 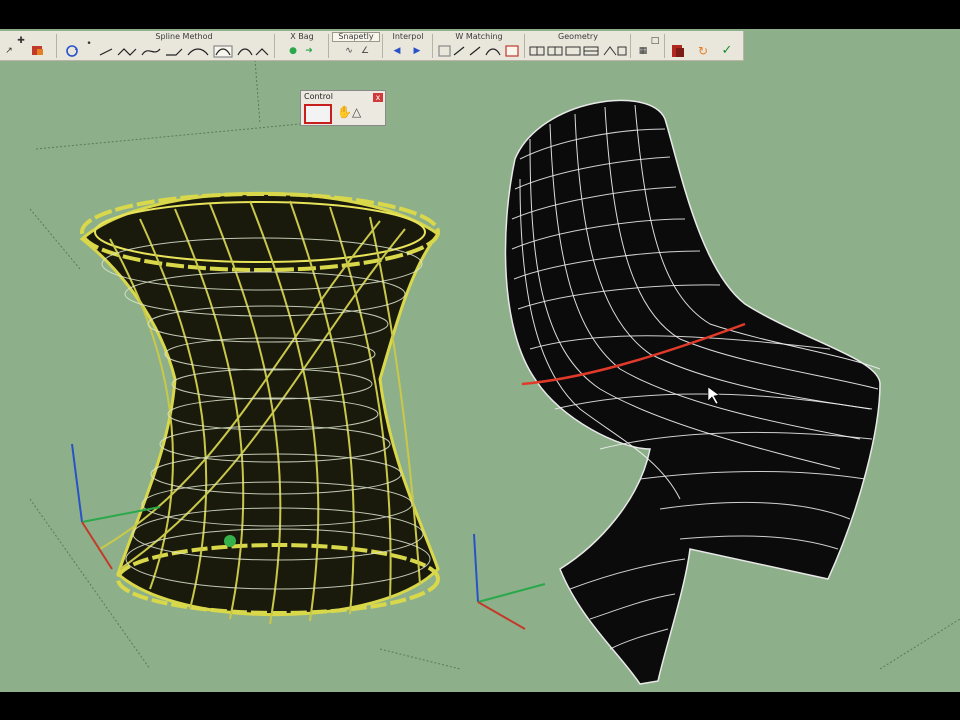 What do you see at coordinates (349, 112) in the screenshot?
I see `hand-tool-icon: ✋△` at bounding box center [349, 112].